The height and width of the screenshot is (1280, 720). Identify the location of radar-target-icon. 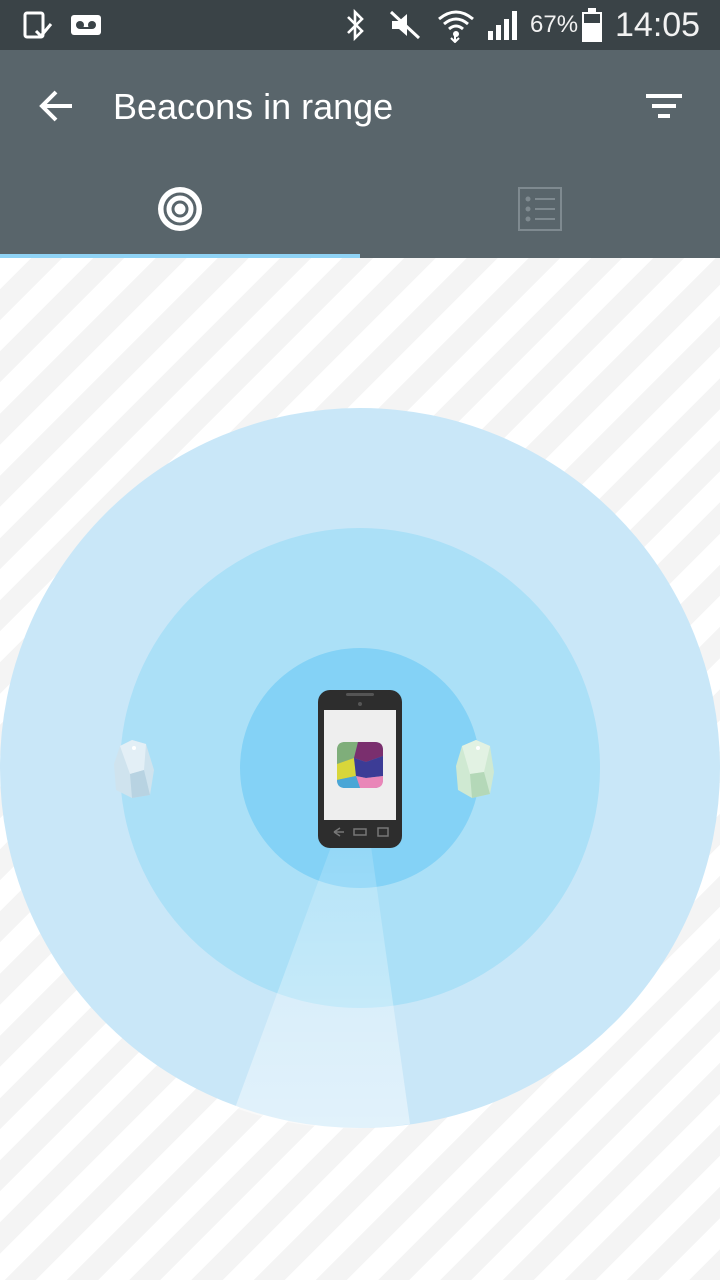
(180, 211).